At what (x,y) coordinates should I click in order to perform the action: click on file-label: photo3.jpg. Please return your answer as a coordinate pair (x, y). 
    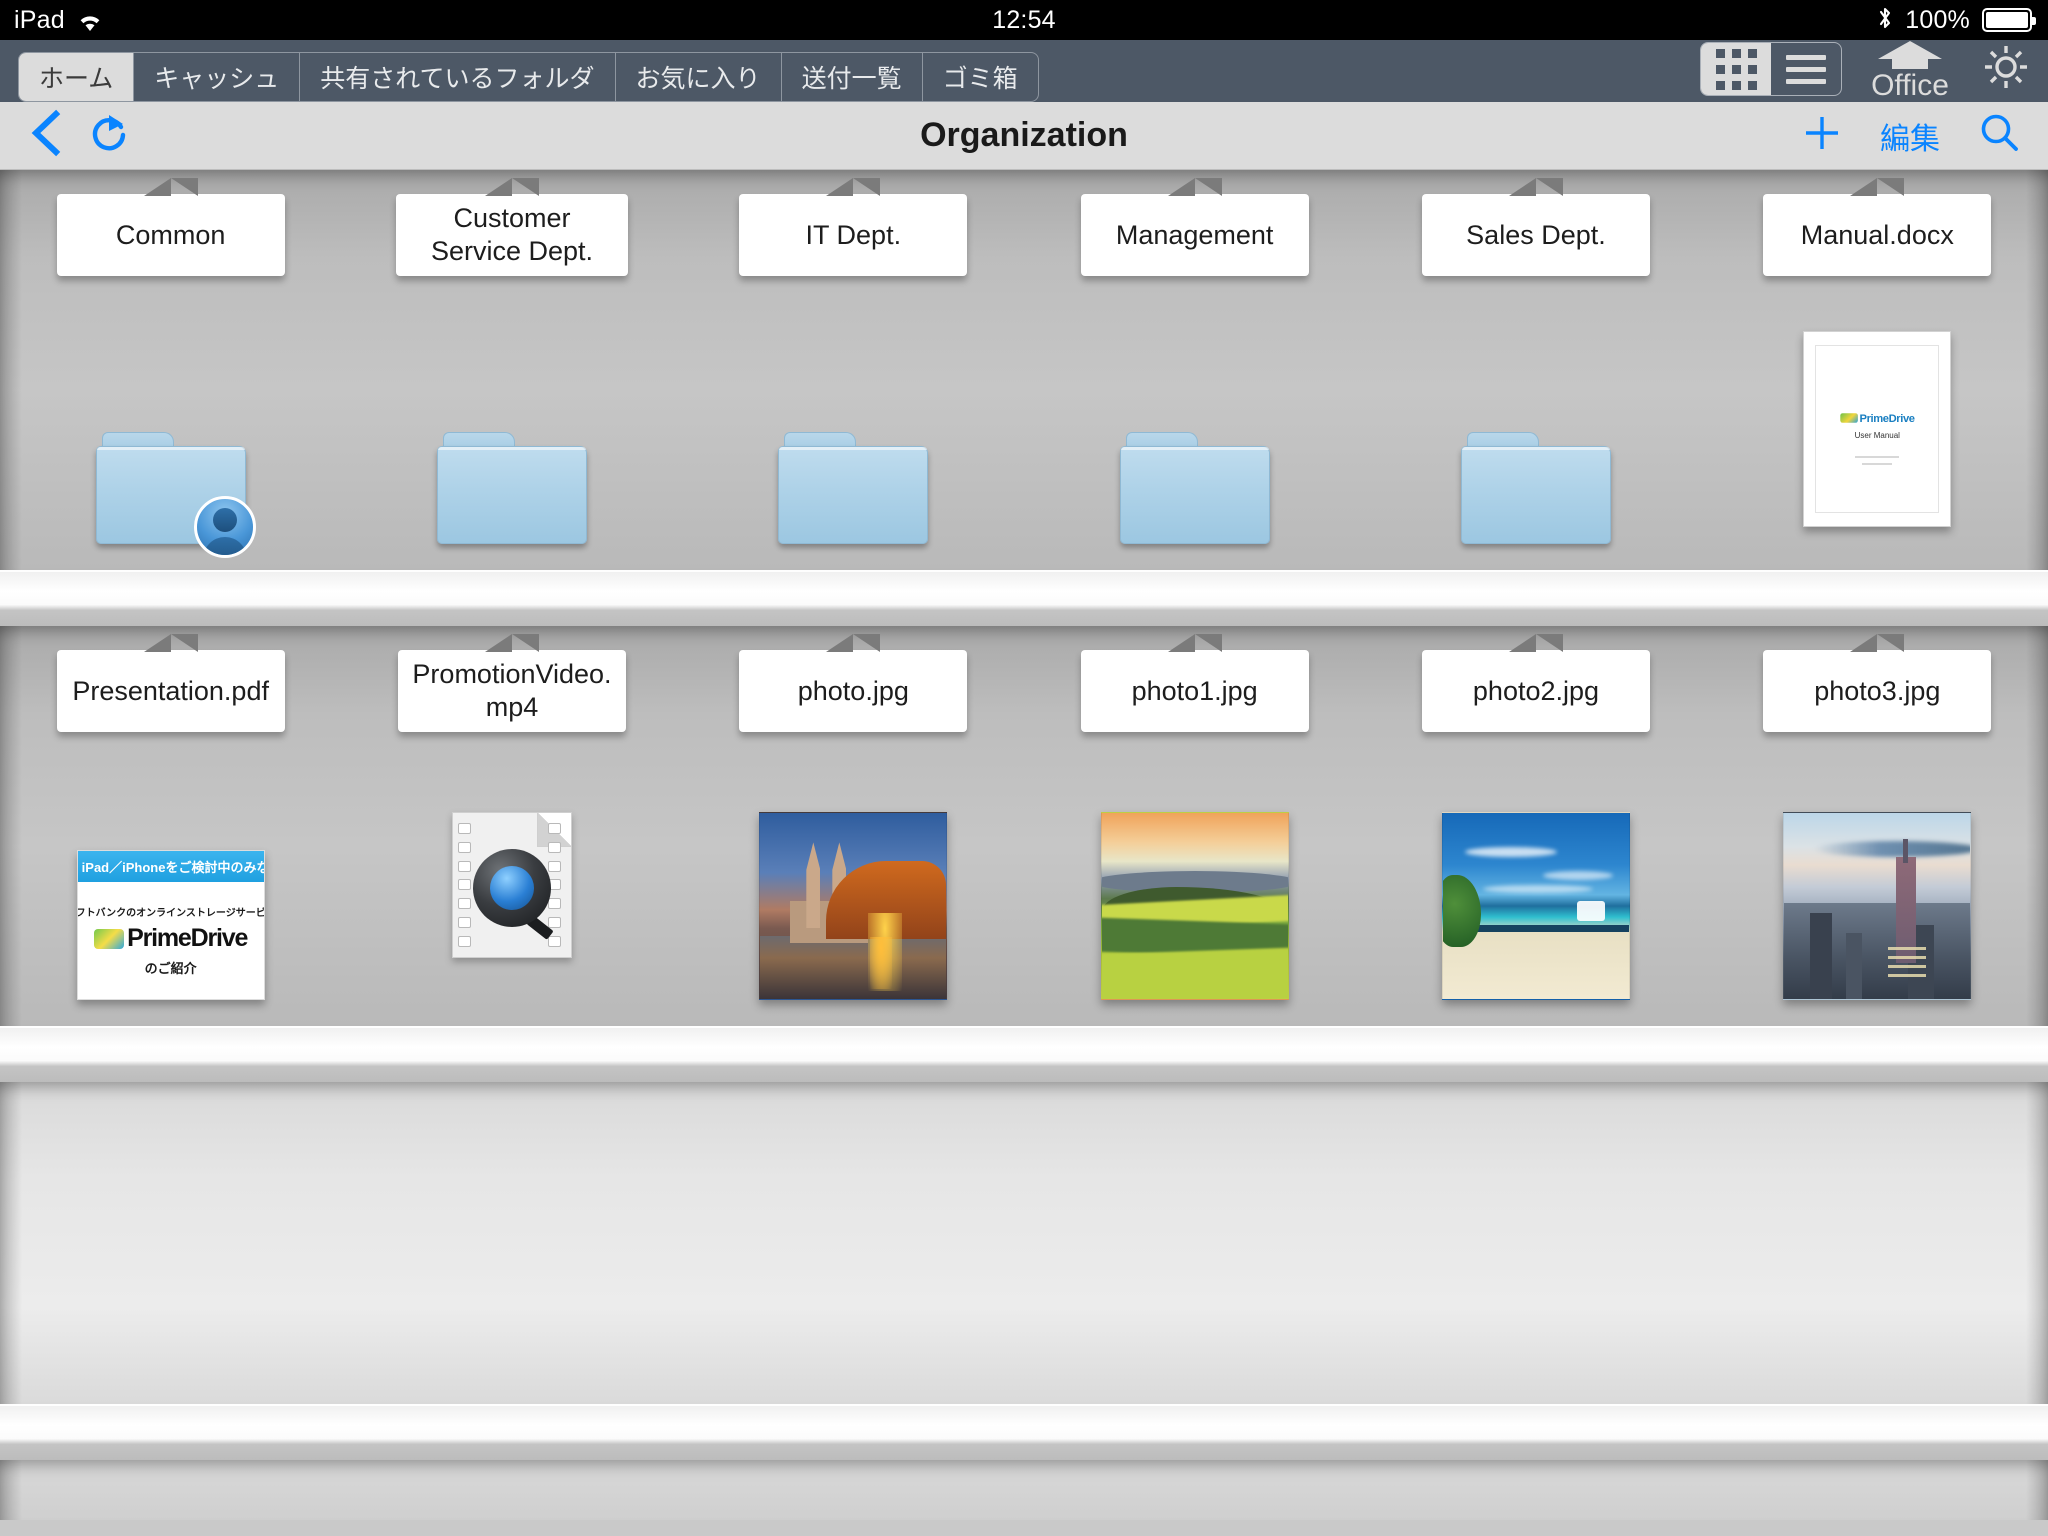
    Looking at the image, I should click on (1877, 691).